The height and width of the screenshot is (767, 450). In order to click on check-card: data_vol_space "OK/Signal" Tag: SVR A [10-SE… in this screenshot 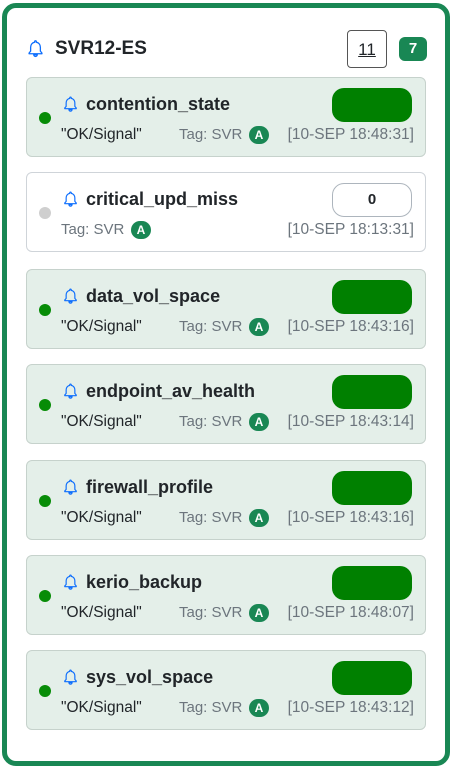, I will do `click(226, 309)`.